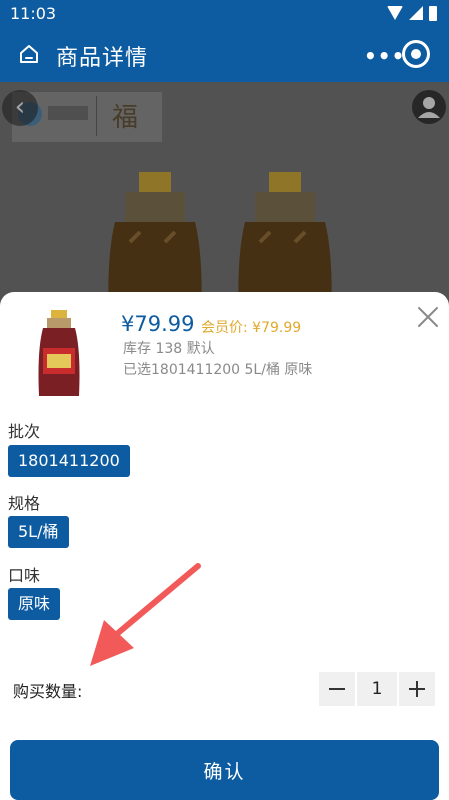 The image size is (449, 800). Describe the element at coordinates (224, 770) in the screenshot. I see `confirm-button: 确认` at that location.